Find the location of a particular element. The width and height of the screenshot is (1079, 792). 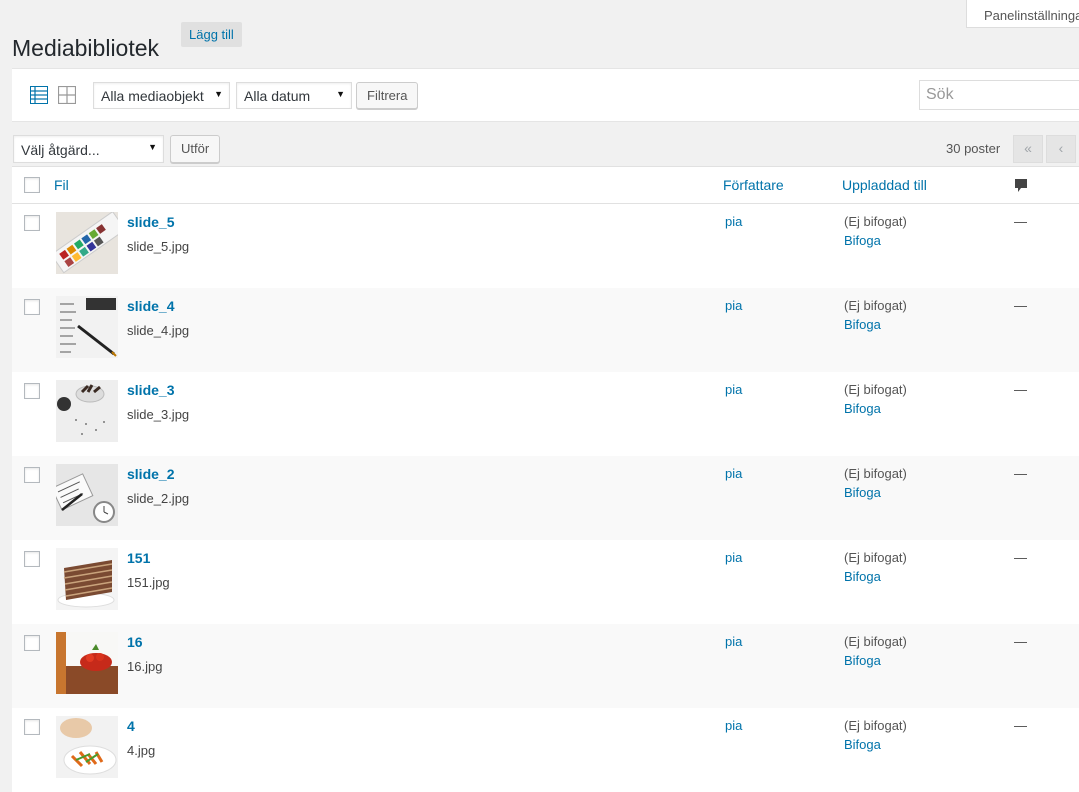

media-title-link: slide_2 is located at coordinates (150, 474).